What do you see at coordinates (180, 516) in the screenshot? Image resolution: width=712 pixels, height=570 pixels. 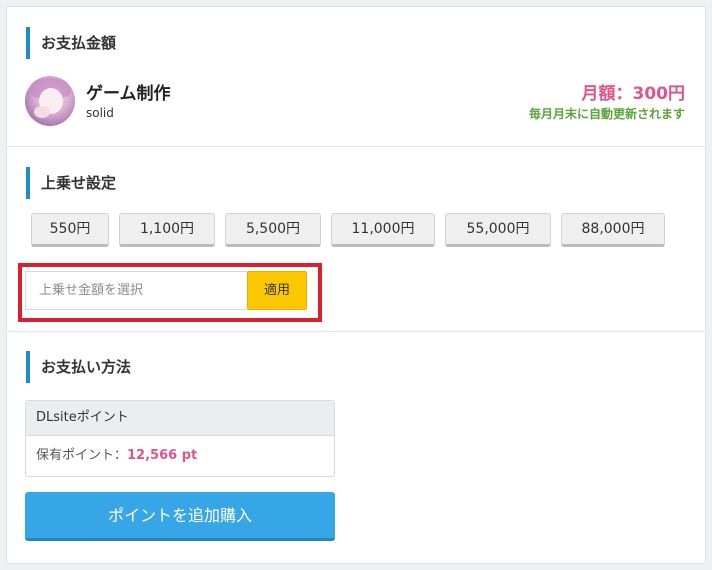 I see `buy-points-button: ポイントを追加購入` at bounding box center [180, 516].